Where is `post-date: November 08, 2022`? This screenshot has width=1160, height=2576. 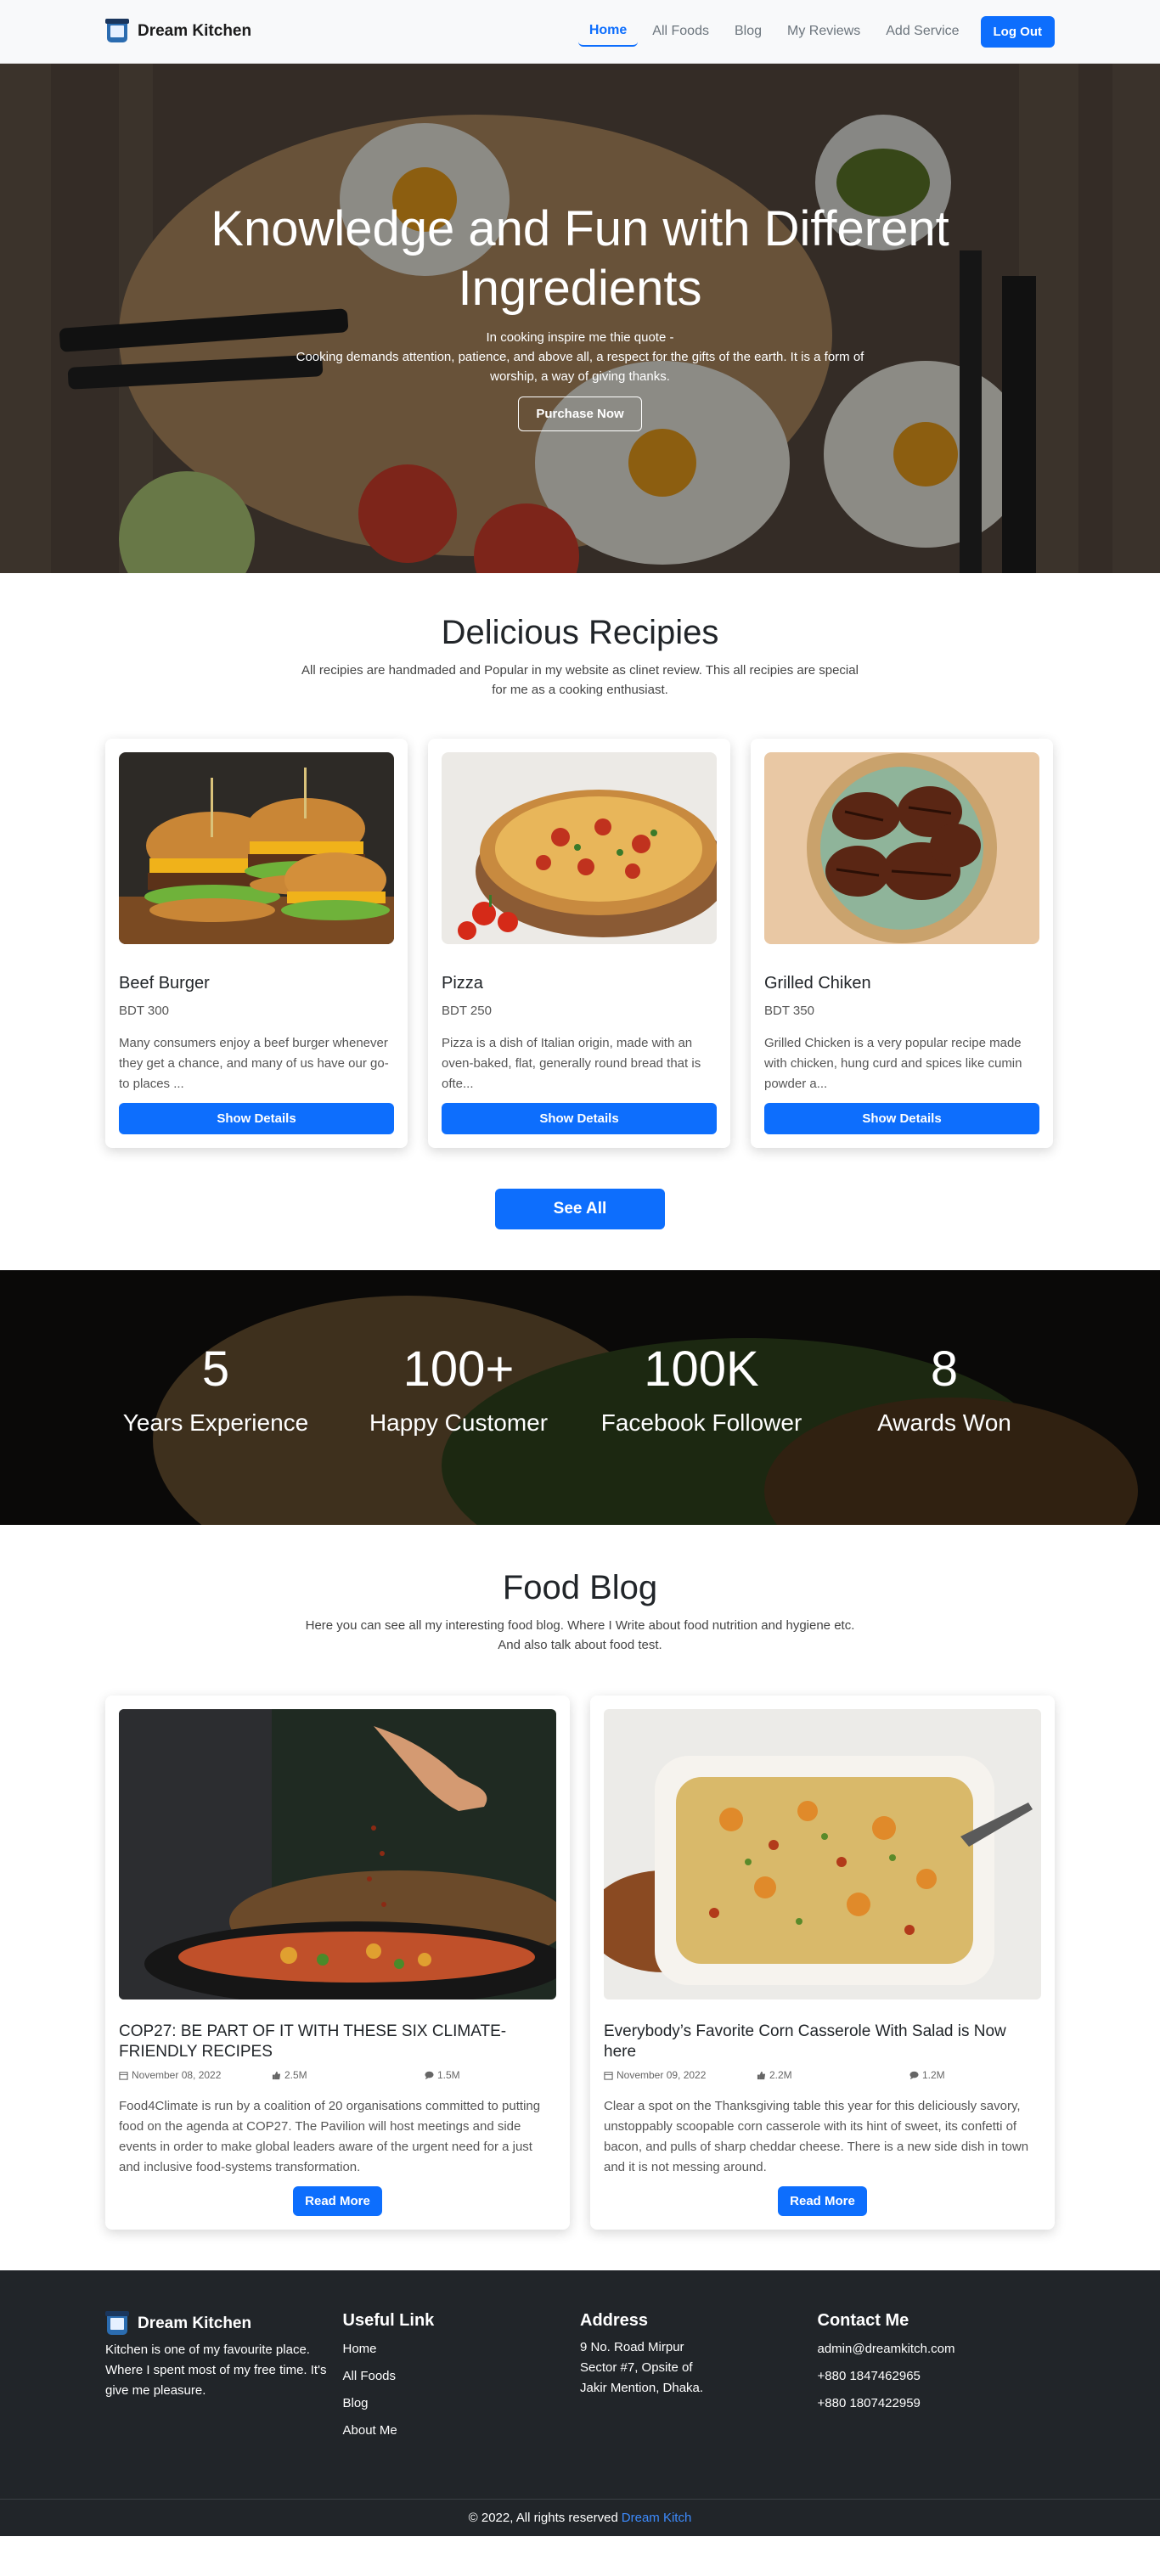
post-date: November 08, 2022 is located at coordinates (195, 2075).